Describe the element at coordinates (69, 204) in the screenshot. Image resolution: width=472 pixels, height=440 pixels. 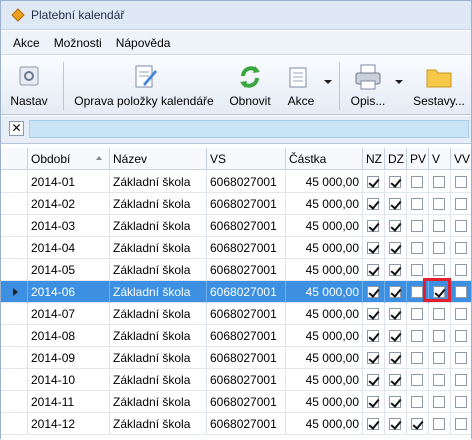
I see `cell-obdobi: 2014-02` at that location.